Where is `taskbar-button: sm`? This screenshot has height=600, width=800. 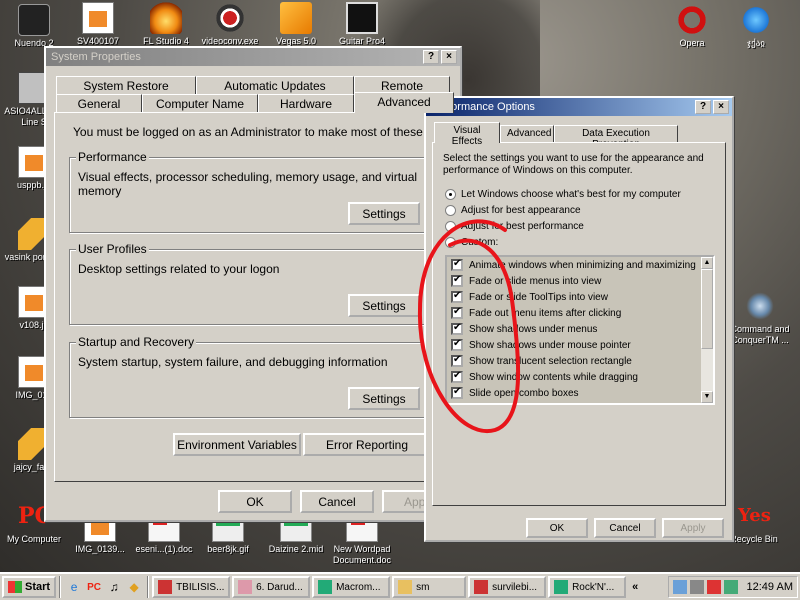
taskbar-button: sm is located at coordinates (429, 587).